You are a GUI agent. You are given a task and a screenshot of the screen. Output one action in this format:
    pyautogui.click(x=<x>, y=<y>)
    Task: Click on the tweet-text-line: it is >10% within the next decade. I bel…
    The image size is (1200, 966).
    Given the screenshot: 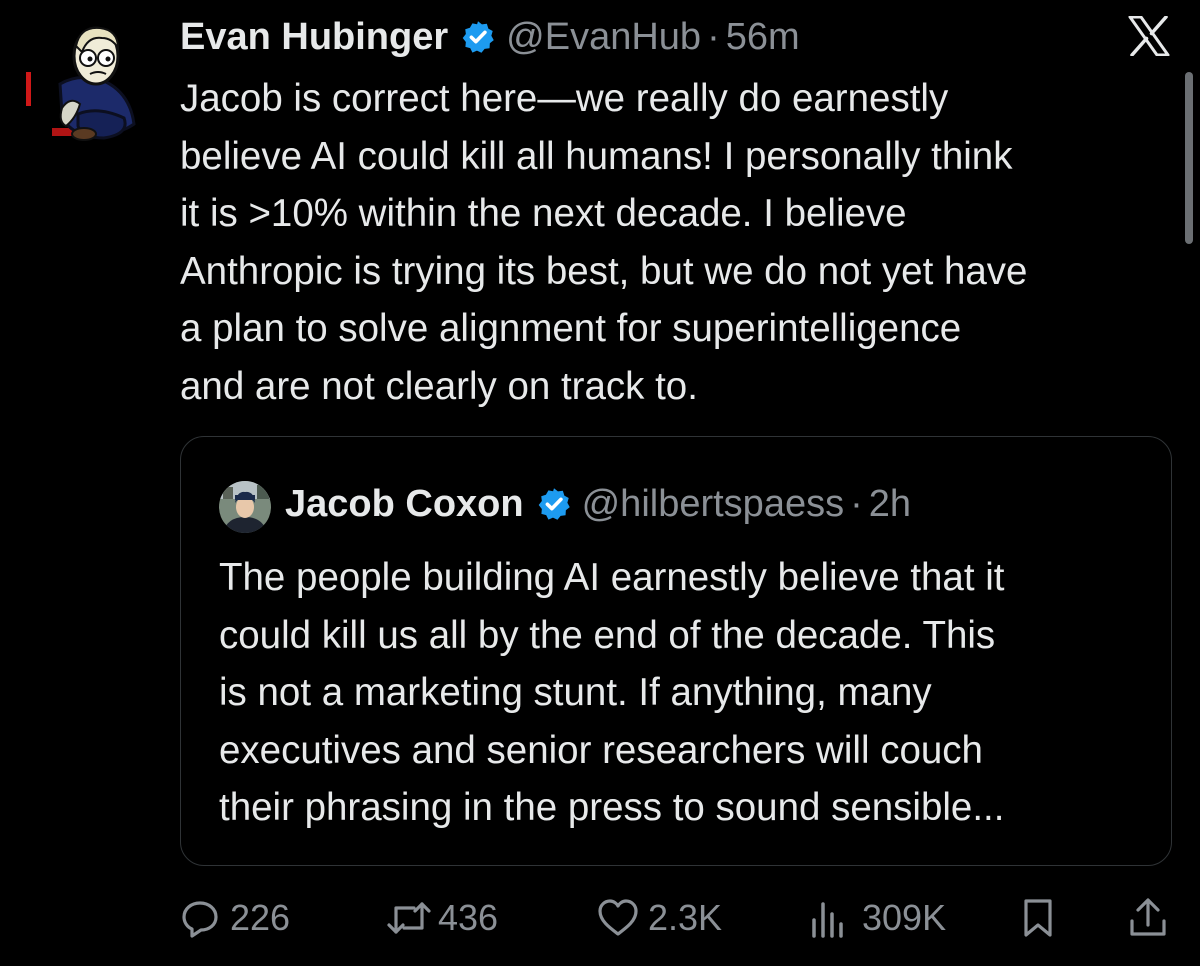 What is the action you would take?
    pyautogui.click(x=543, y=213)
    